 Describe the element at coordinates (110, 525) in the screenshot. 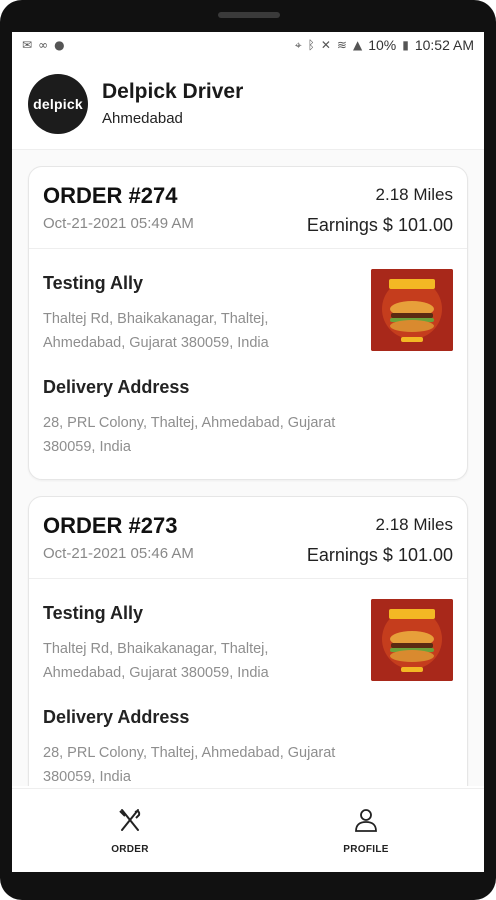

I see `order-number: ORDER #273` at that location.